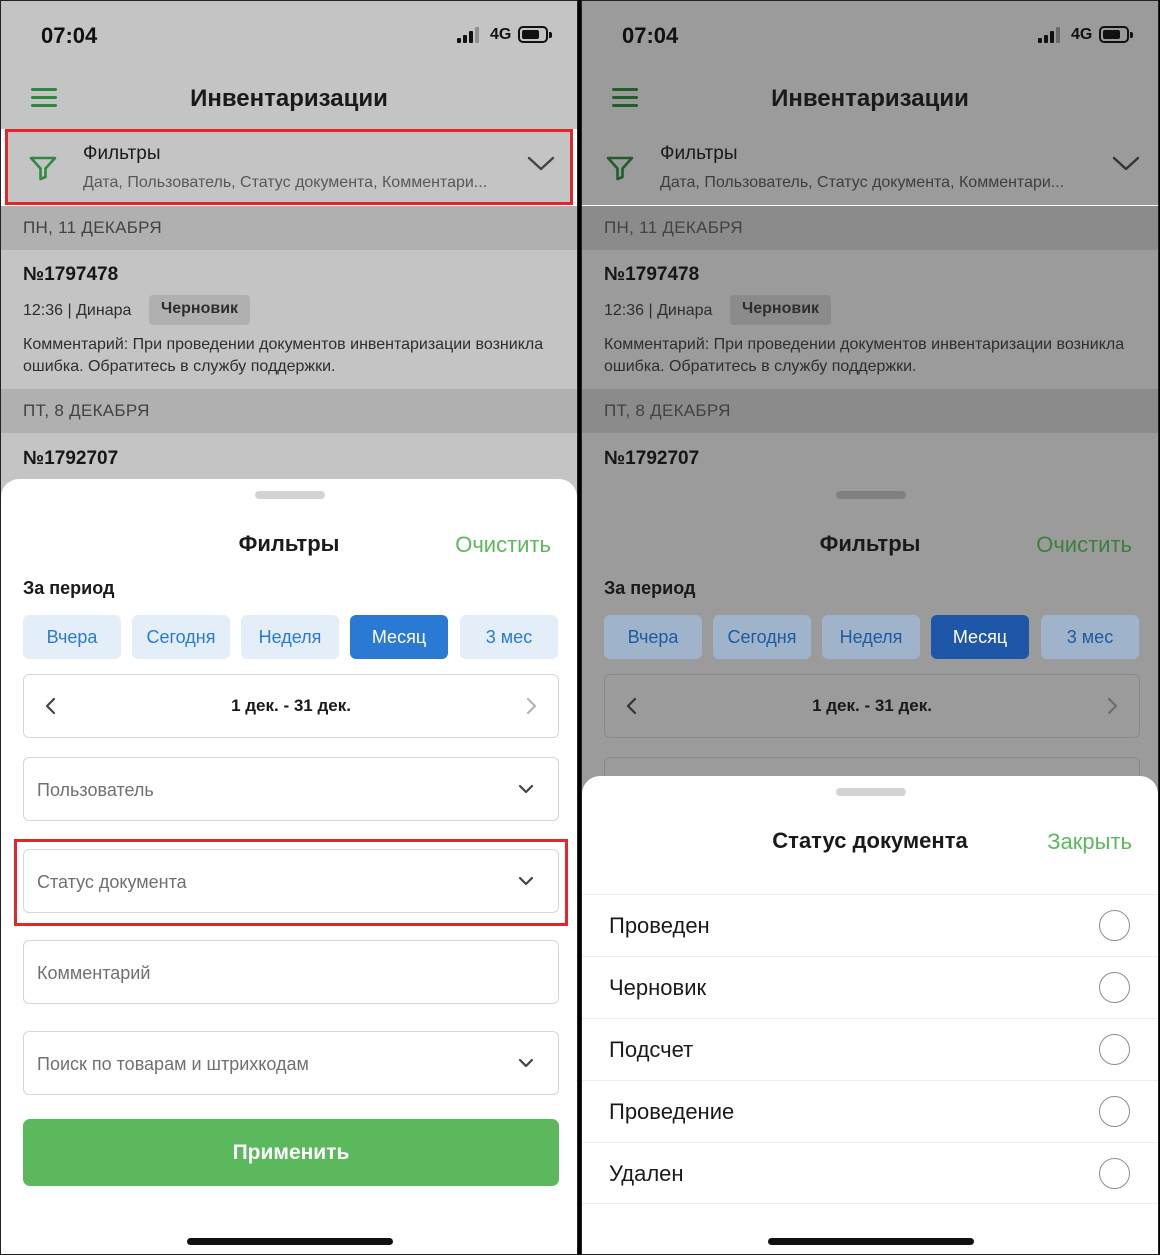 Image resolution: width=1160 pixels, height=1255 pixels. What do you see at coordinates (651, 1049) in the screenshot?
I see `status-option-label: Подсчет` at bounding box center [651, 1049].